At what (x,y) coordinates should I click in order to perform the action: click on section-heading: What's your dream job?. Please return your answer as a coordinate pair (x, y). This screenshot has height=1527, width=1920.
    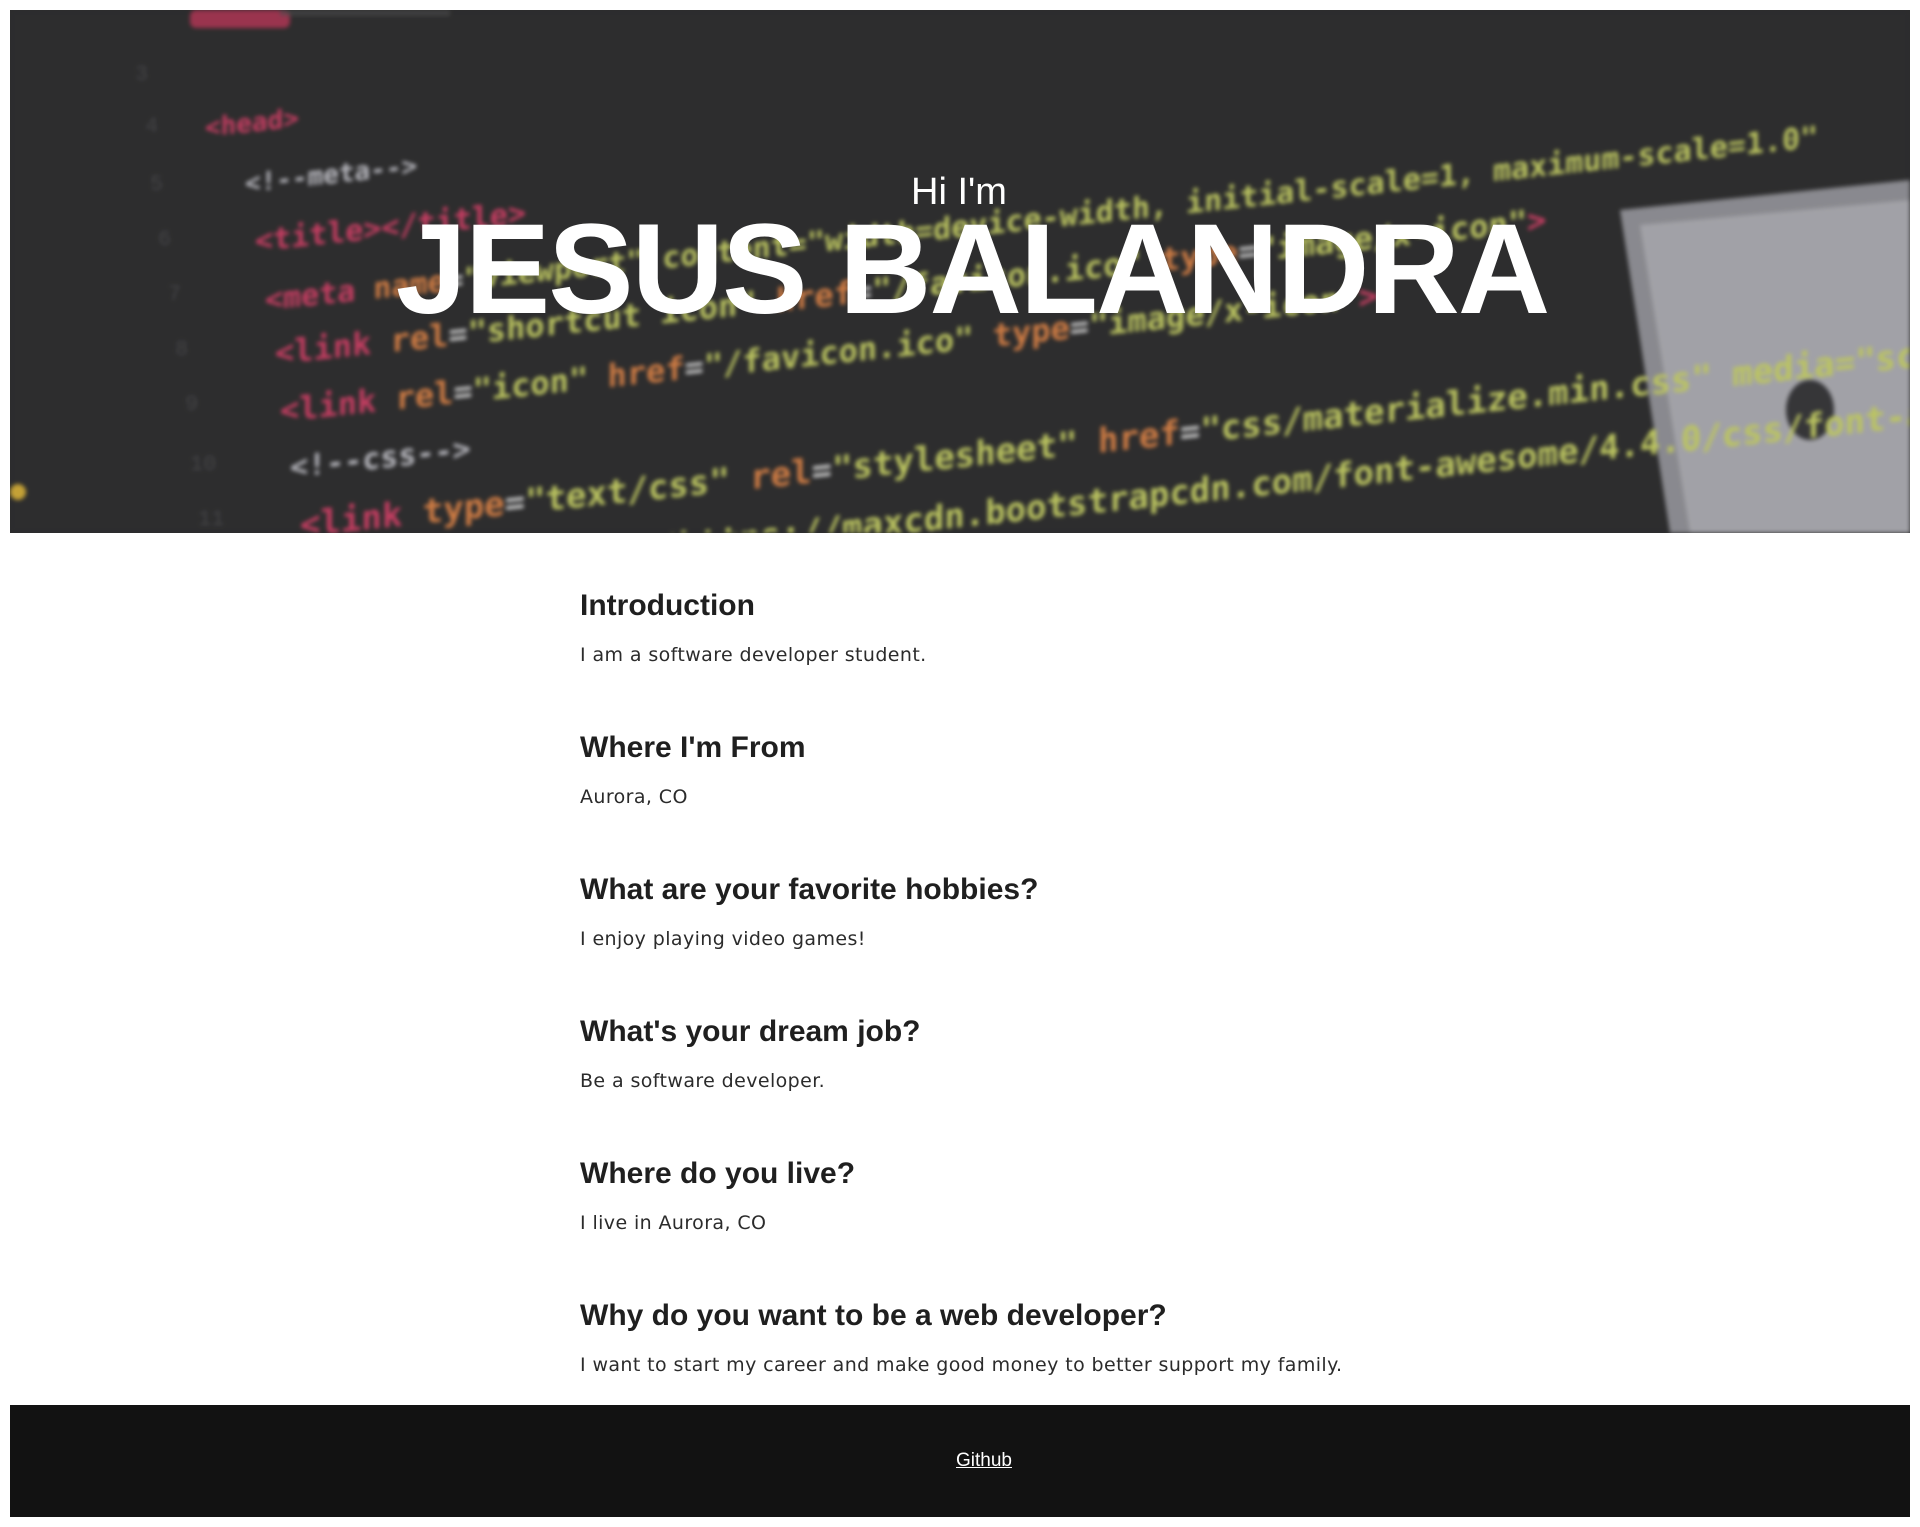
    Looking at the image, I should click on (750, 1031).